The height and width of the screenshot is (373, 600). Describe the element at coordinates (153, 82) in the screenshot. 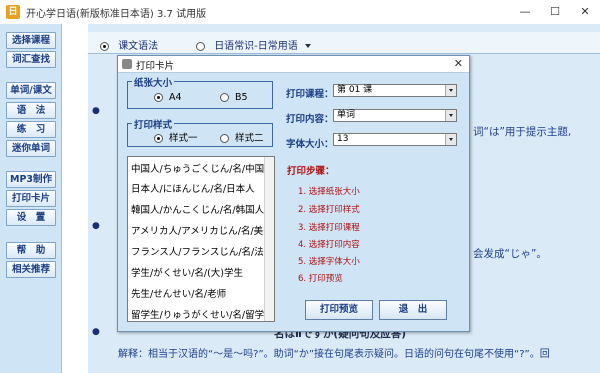

I see `paper-size-group-title: 纸张大小` at that location.